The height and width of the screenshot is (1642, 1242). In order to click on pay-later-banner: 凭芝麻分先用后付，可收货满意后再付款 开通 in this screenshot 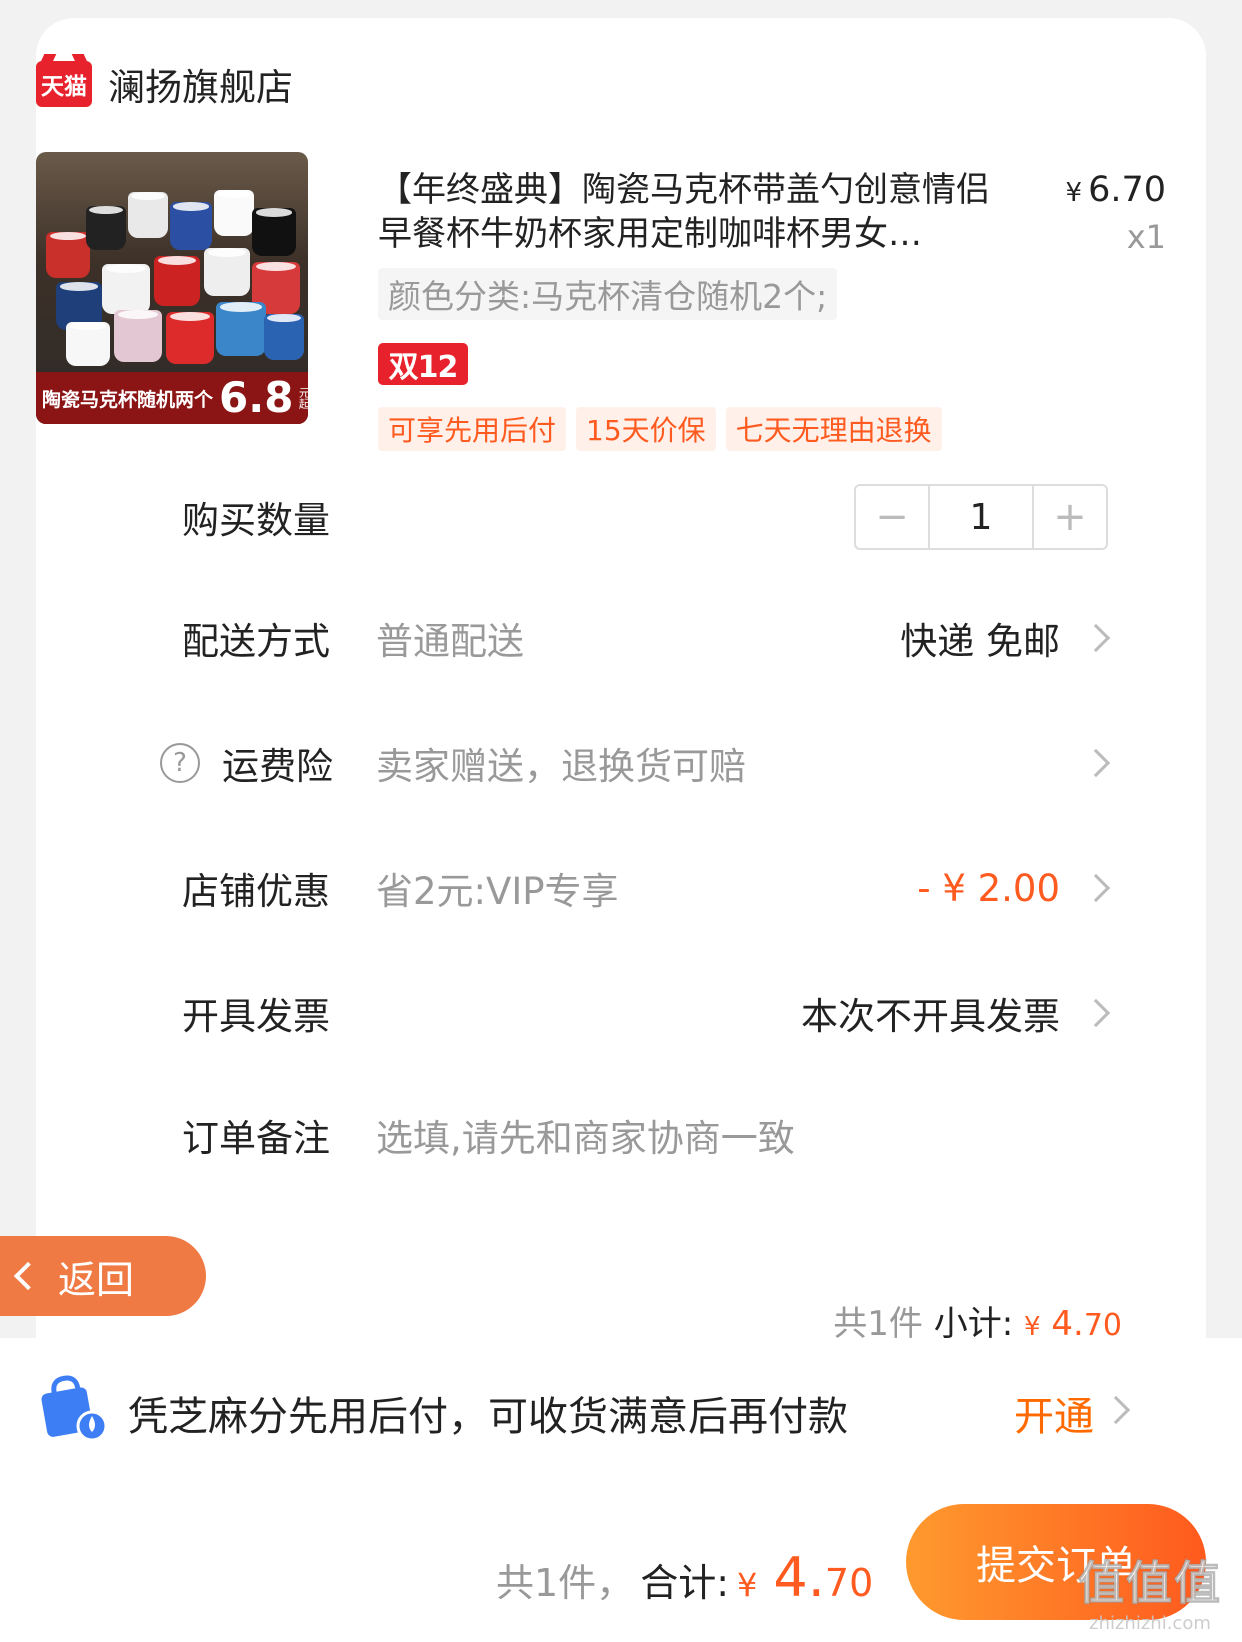, I will do `click(621, 1408)`.